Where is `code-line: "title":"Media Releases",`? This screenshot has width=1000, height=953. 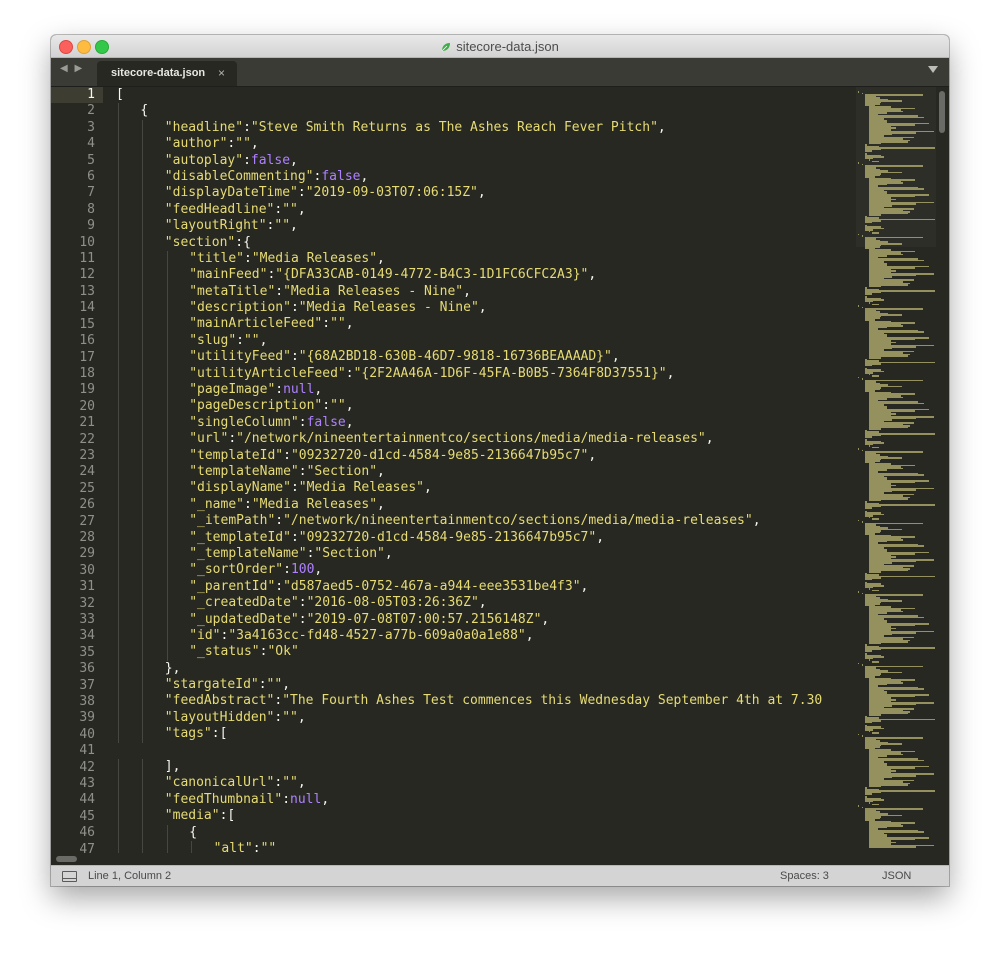
code-line: "title":"Media Releases", is located at coordinates (486, 259).